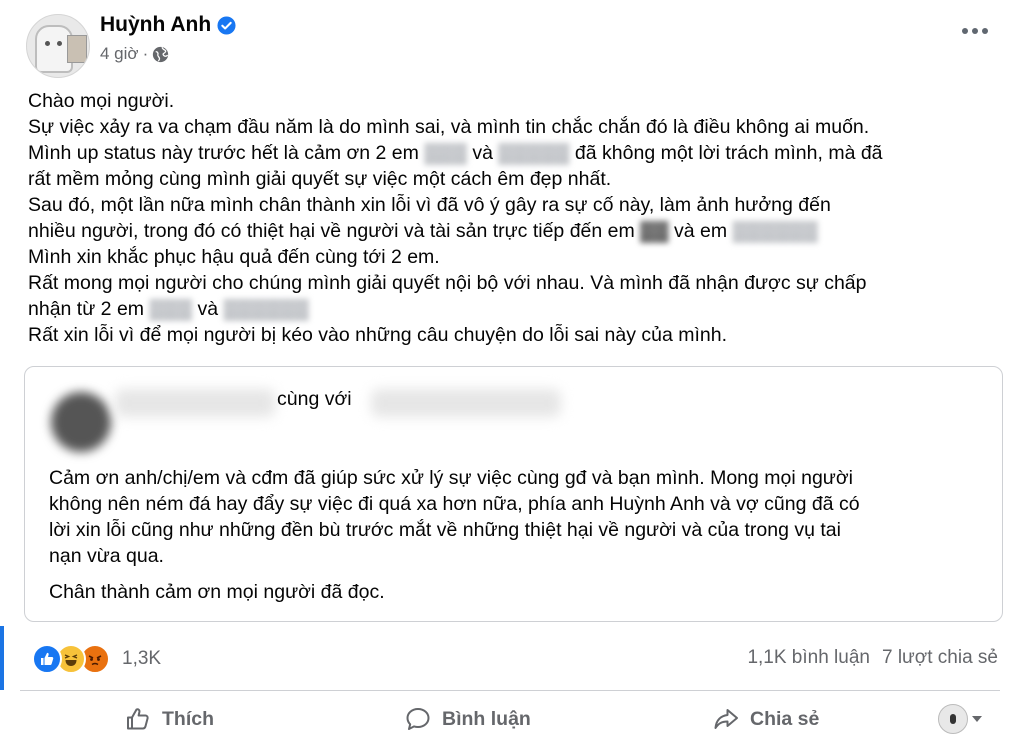 Image resolution: width=1020 pixels, height=750 pixels. I want to click on post-meta: 4 giờ ·, so click(134, 54).